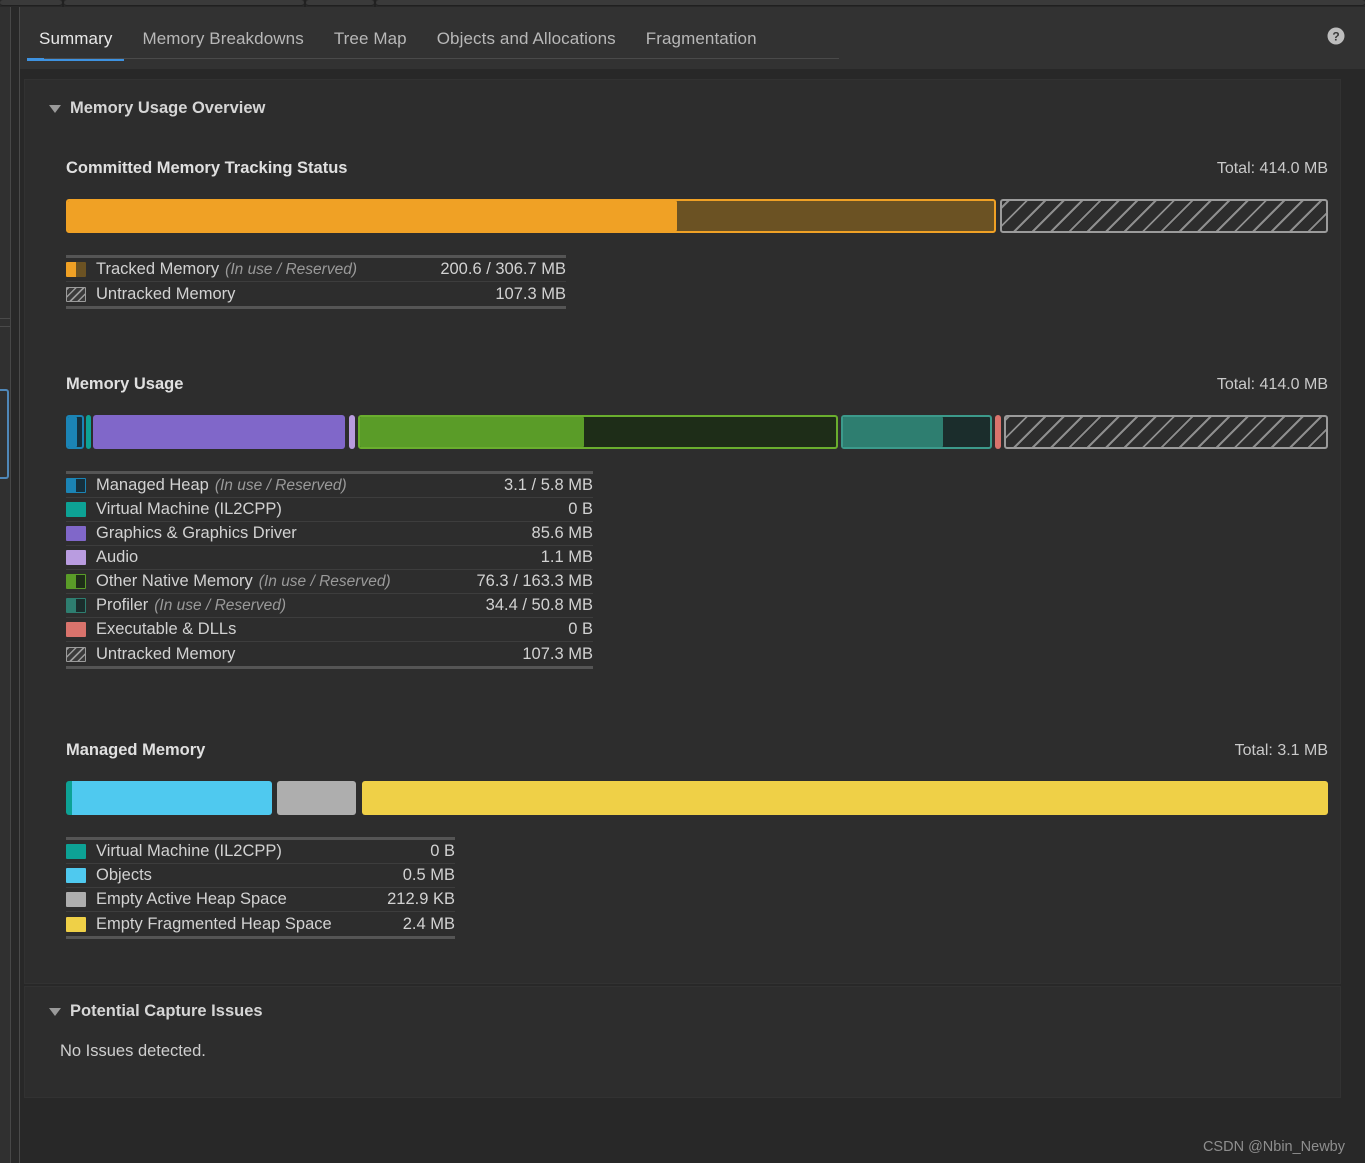 The height and width of the screenshot is (1163, 1365). What do you see at coordinates (122, 605) in the screenshot?
I see `legend-label-profiler: Profiler` at bounding box center [122, 605].